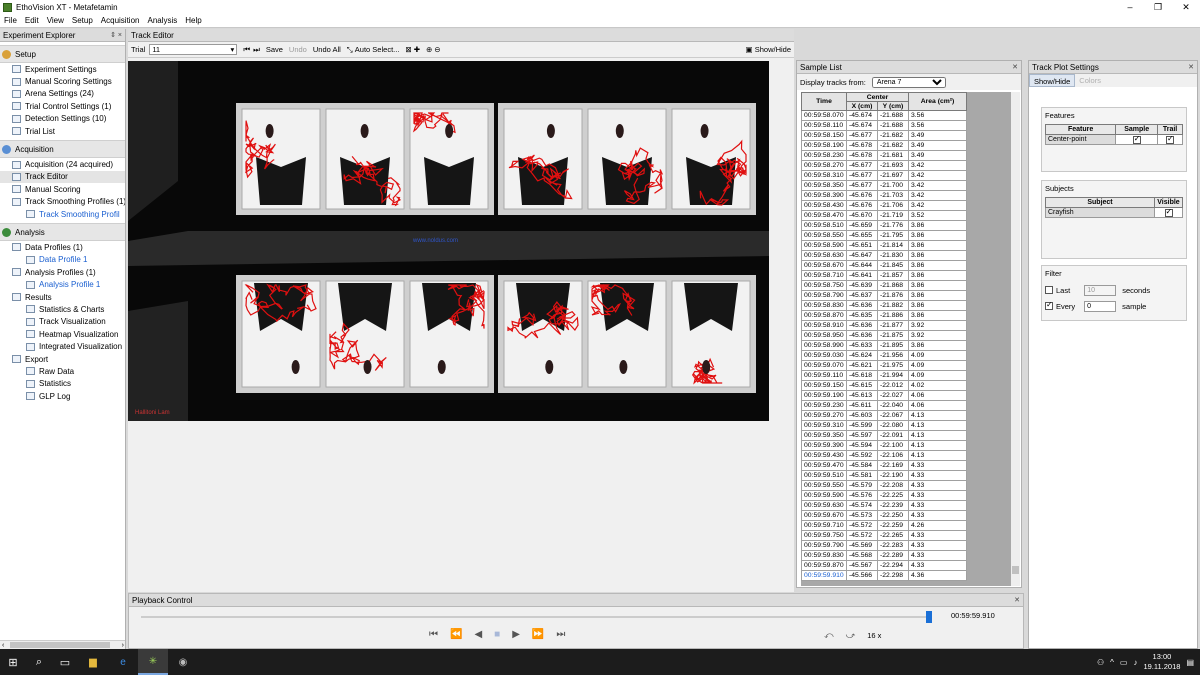  Describe the element at coordinates (884, 375) in the screenshot. I see `table-row: 00:59:59.110 -45.618 -21.994 4.09` at that location.